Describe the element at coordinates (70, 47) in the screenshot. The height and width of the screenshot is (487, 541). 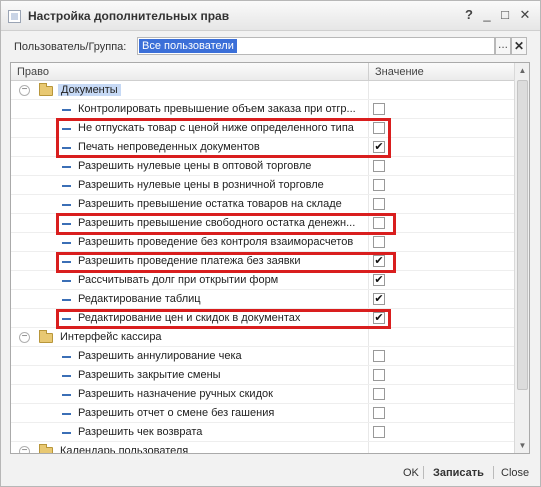
I see `user-group-label: Пользователь/Группа:` at that location.